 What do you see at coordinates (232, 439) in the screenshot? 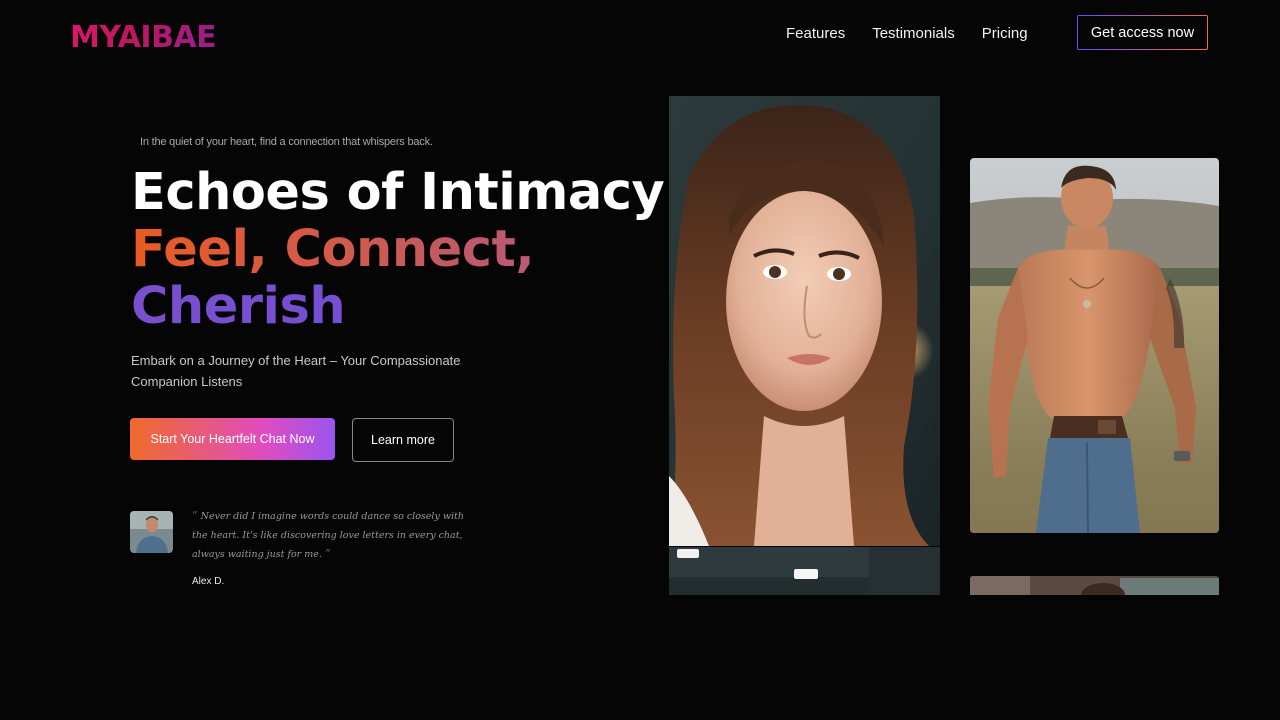
I see `start-chat-button: Start Your Heartfelt Chat Now` at bounding box center [232, 439].